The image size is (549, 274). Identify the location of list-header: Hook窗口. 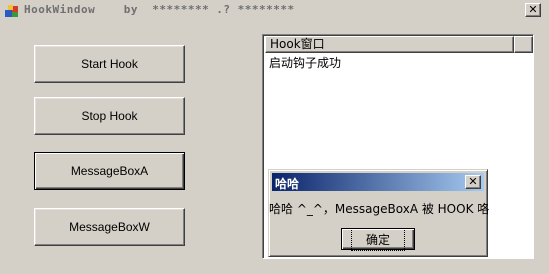
(399, 44).